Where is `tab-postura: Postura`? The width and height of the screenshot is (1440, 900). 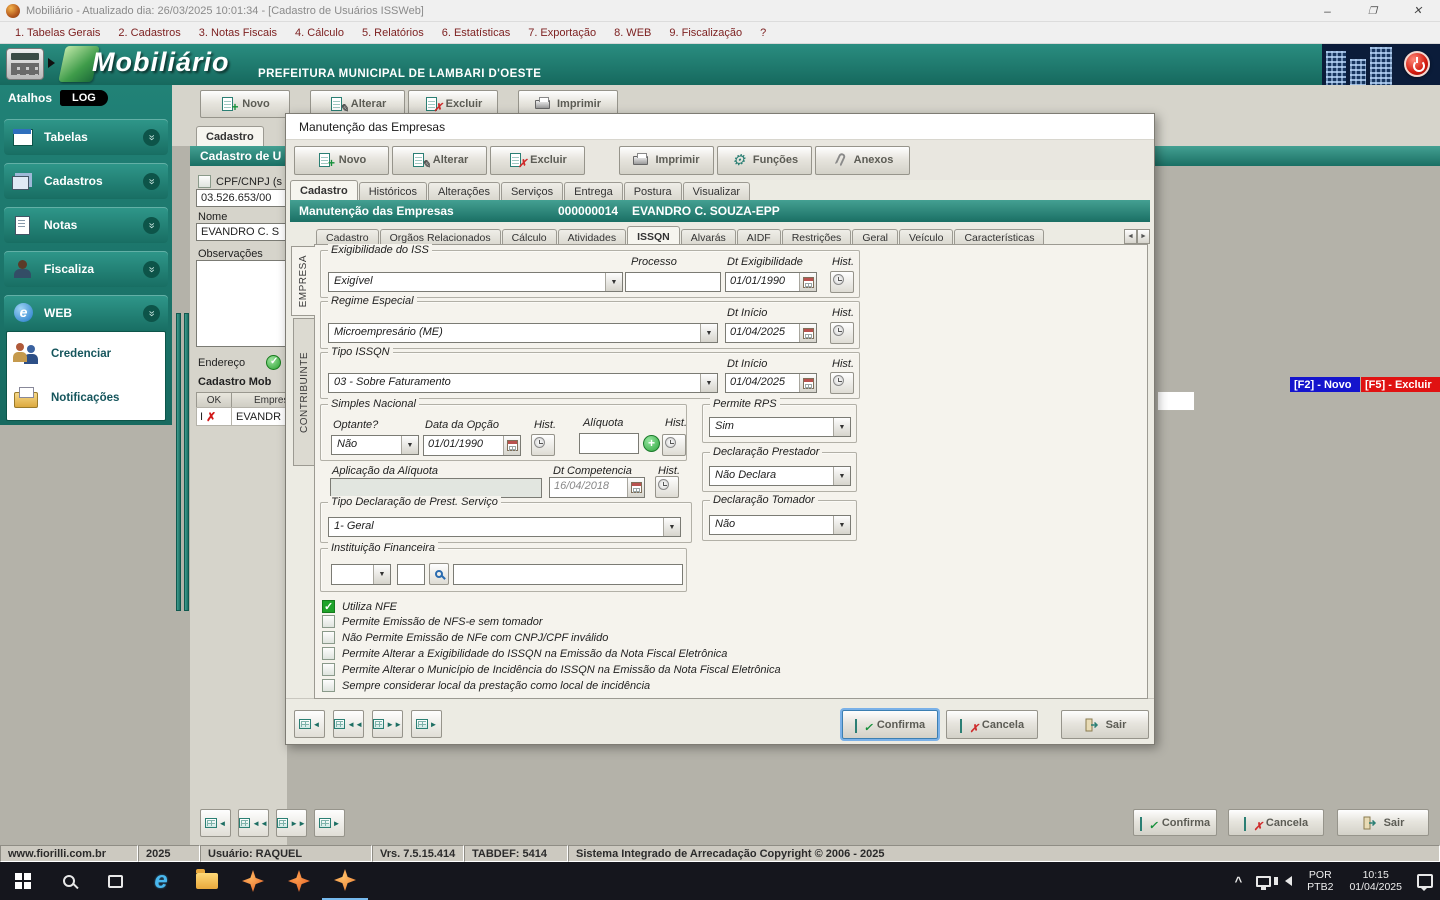 tab-postura: Postura is located at coordinates (652, 191).